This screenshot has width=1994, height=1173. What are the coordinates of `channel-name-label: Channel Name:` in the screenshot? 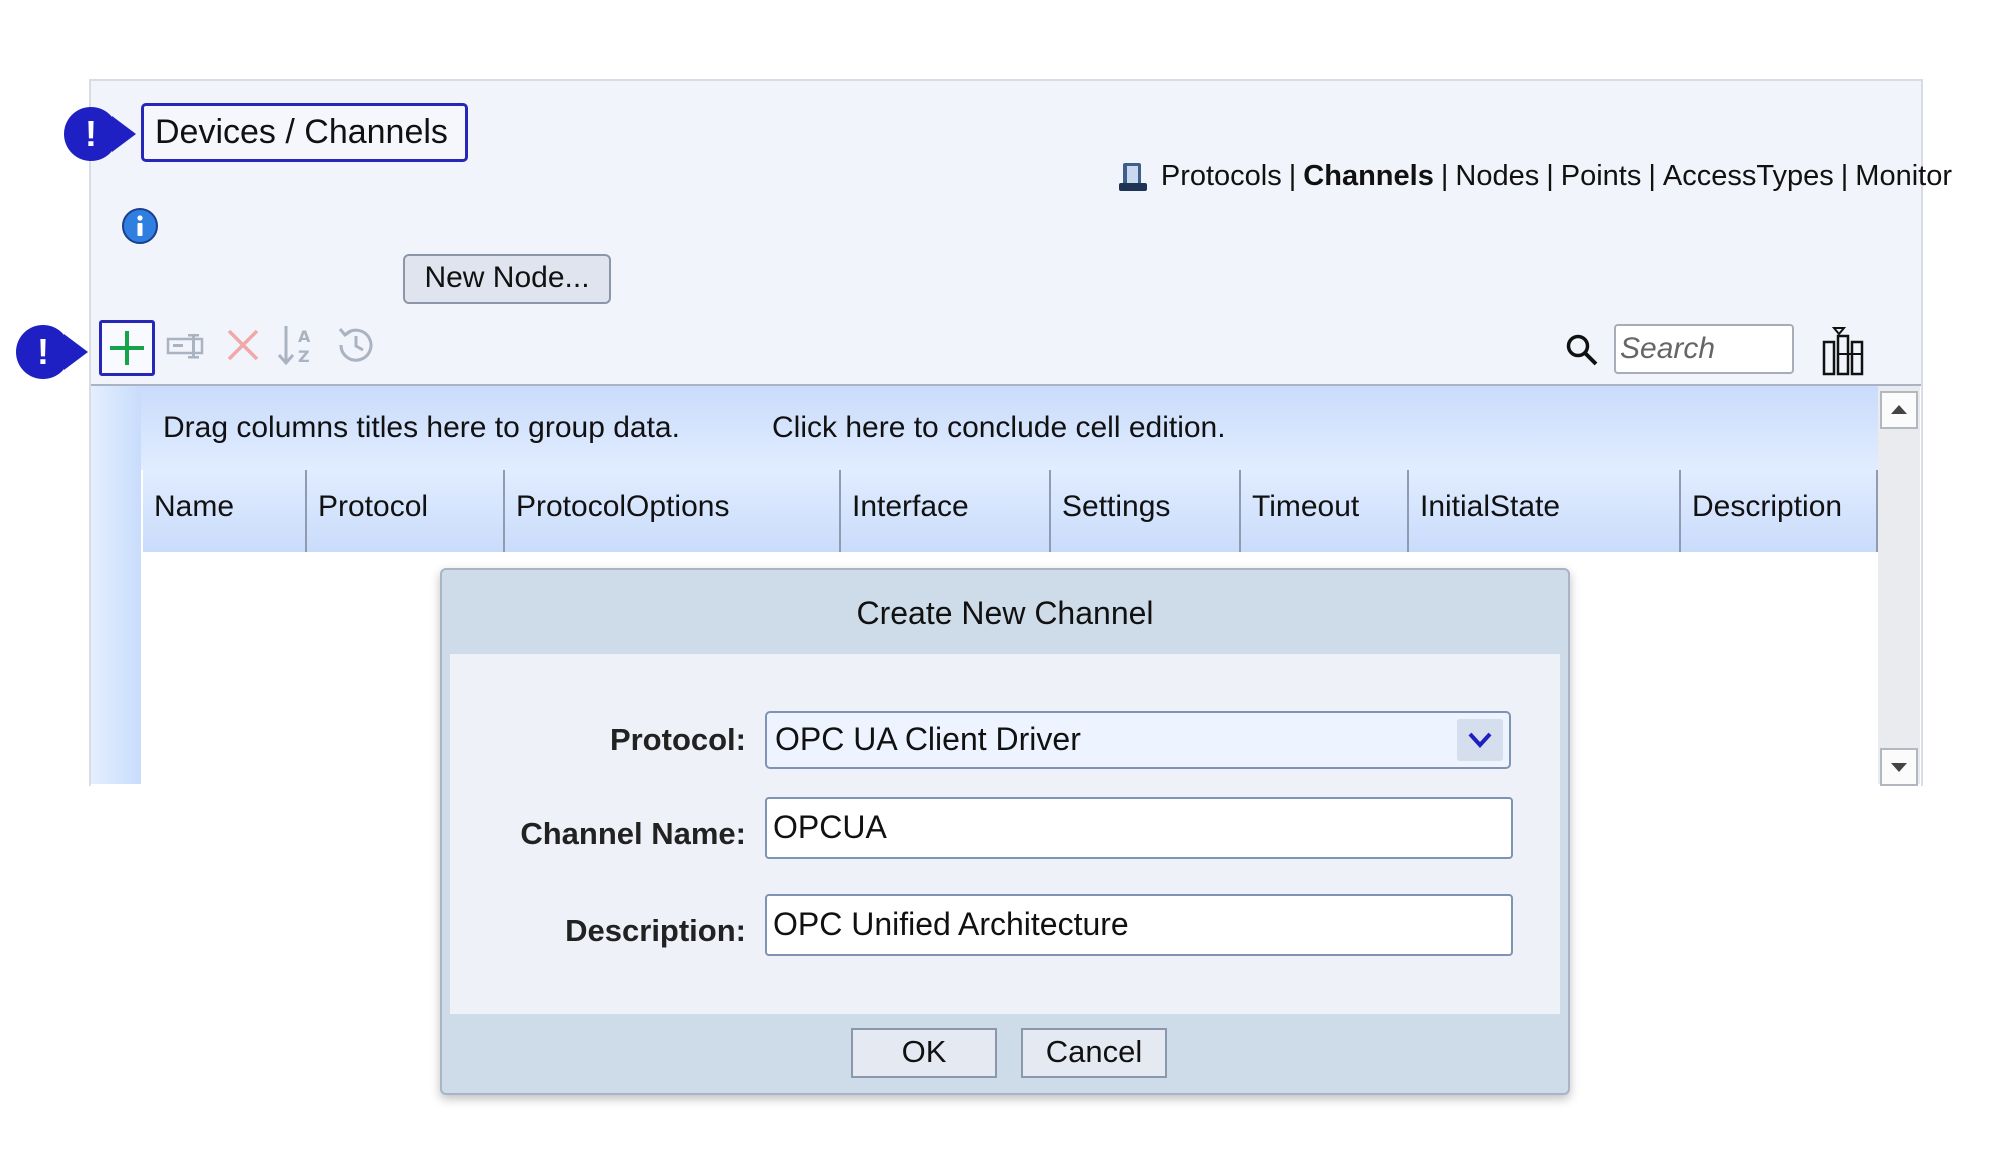 It's located at (633, 833).